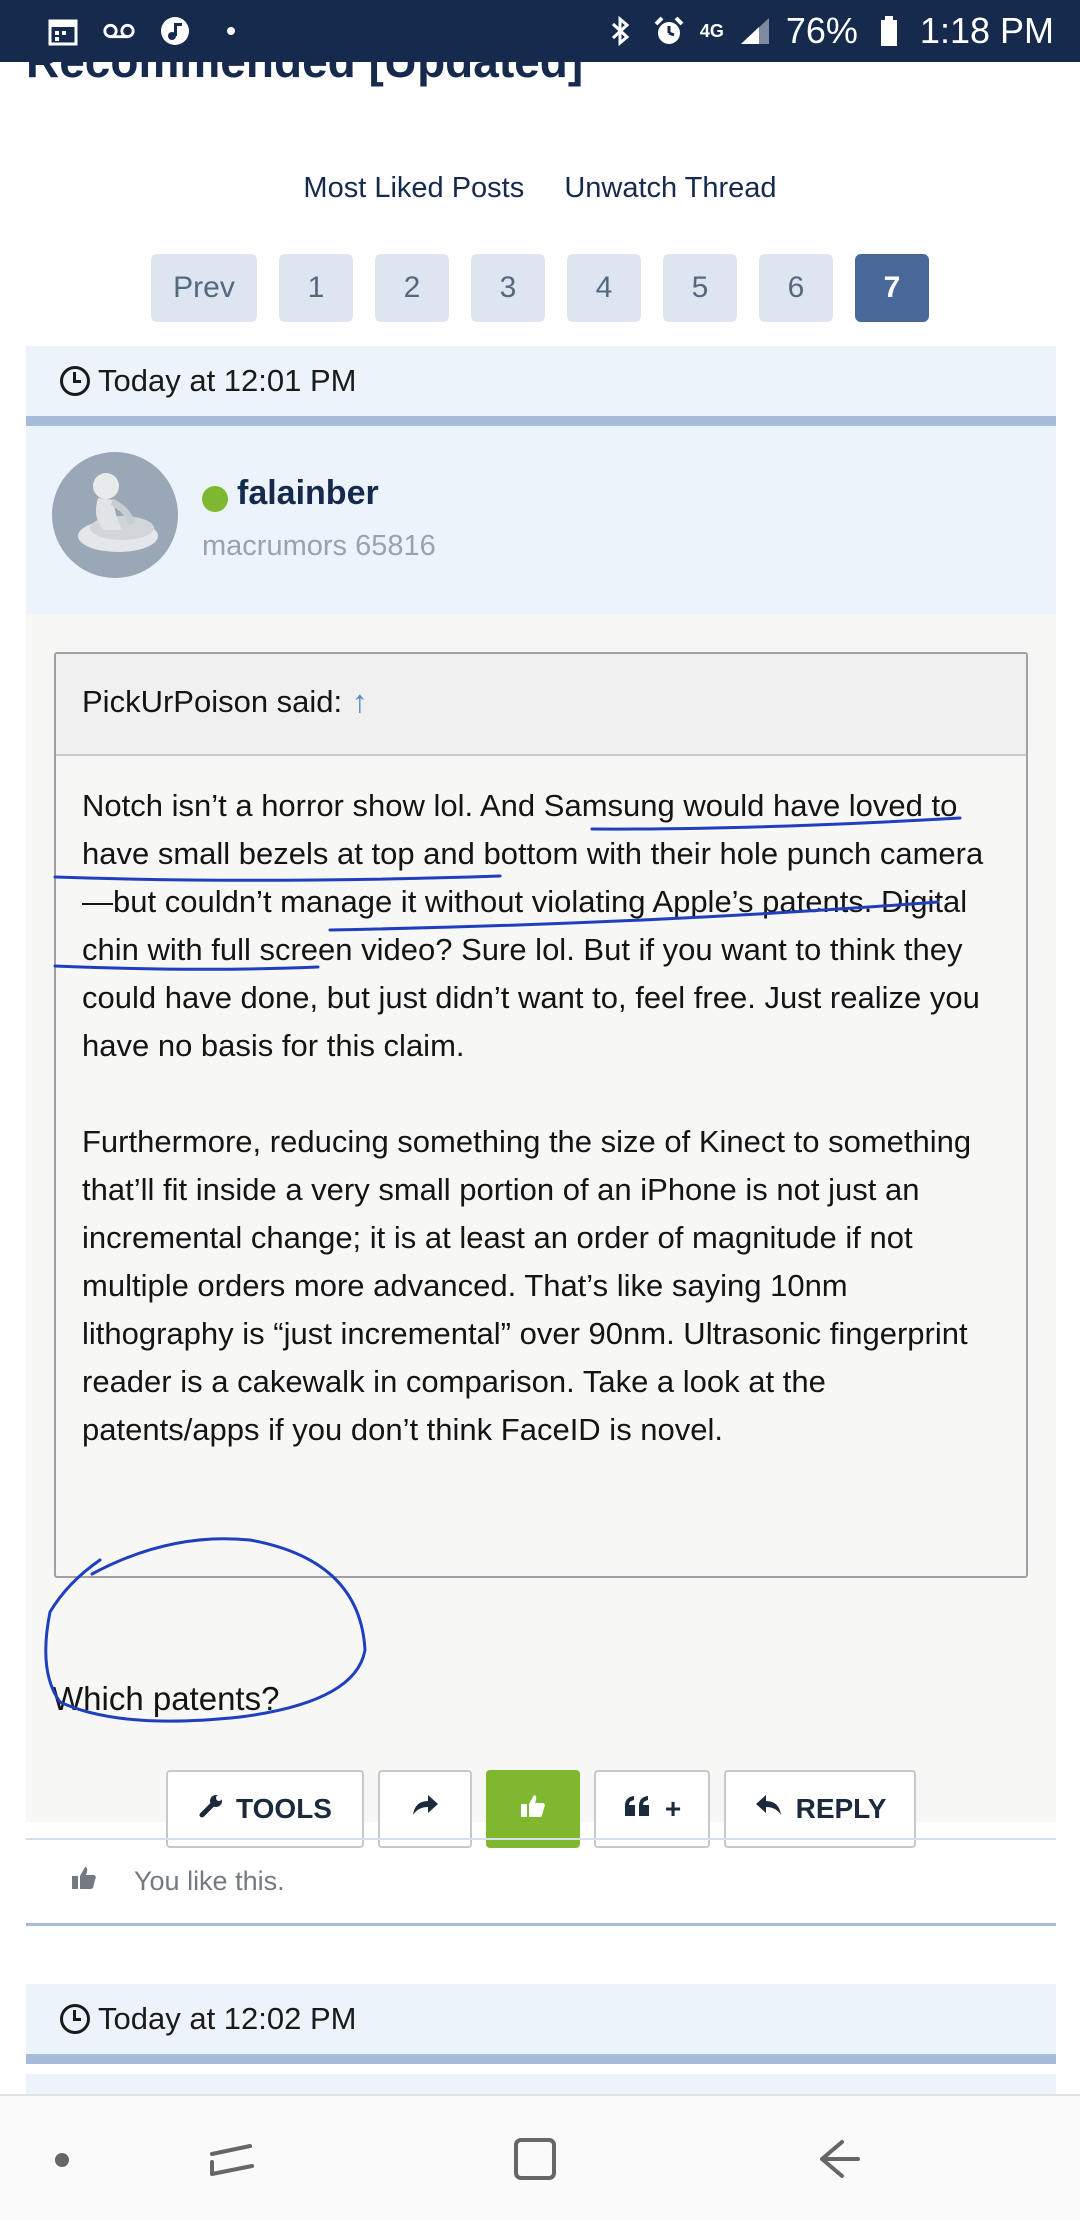 The width and height of the screenshot is (1080, 2220). I want to click on calendar-icon, so click(63, 31).